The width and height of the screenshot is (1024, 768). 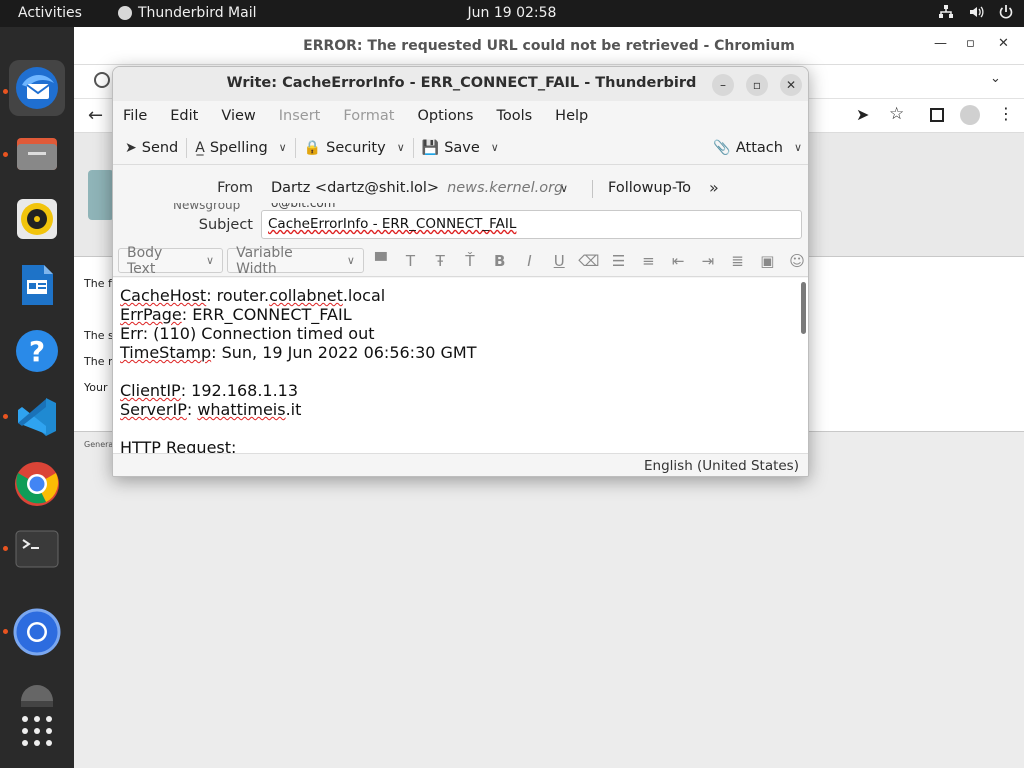 What do you see at coordinates (592, 189) in the screenshot?
I see `header-separator` at bounding box center [592, 189].